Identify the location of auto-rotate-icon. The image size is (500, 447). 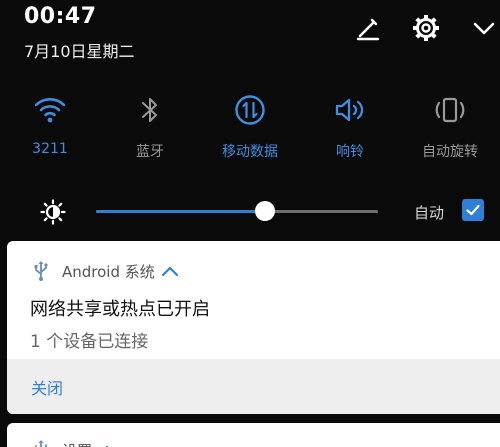
(450, 110).